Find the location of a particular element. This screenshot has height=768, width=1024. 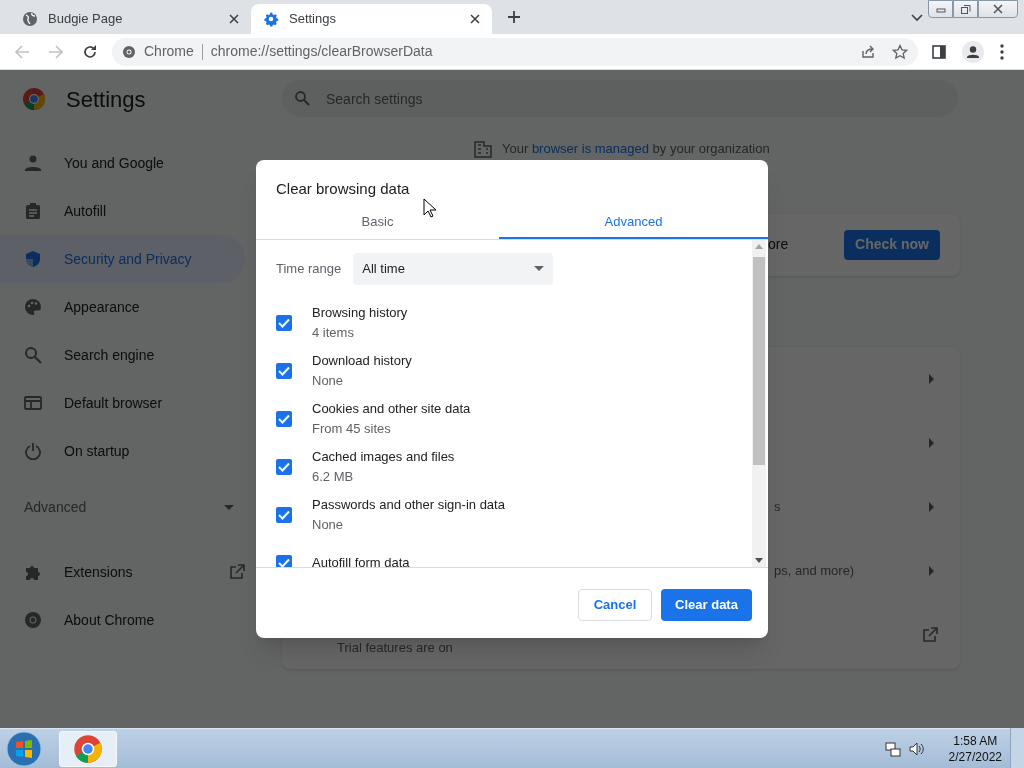

row-text: s is located at coordinates (777, 506).